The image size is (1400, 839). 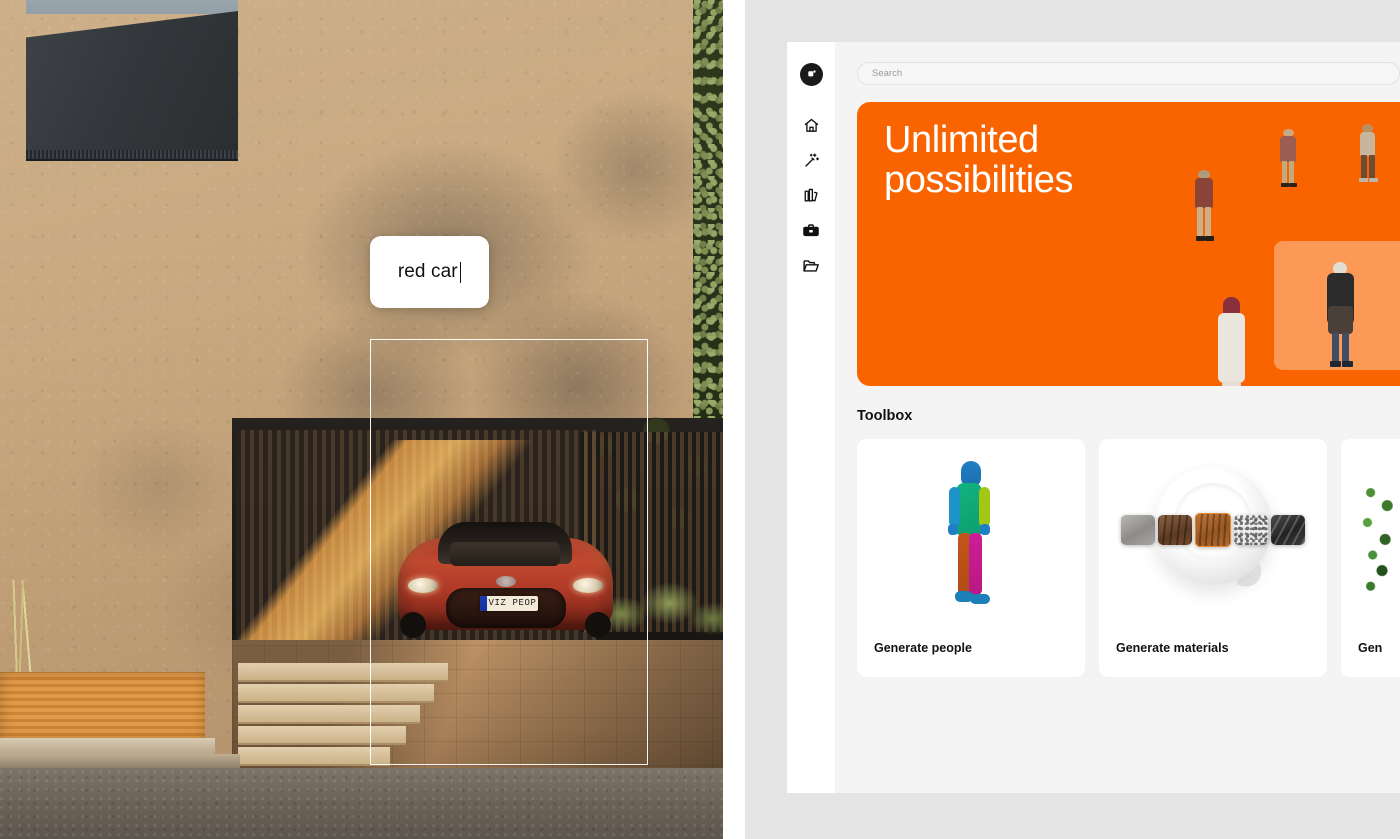 I want to click on toolbox-card-generate-vegetation: Gen, so click(x=1370, y=558).